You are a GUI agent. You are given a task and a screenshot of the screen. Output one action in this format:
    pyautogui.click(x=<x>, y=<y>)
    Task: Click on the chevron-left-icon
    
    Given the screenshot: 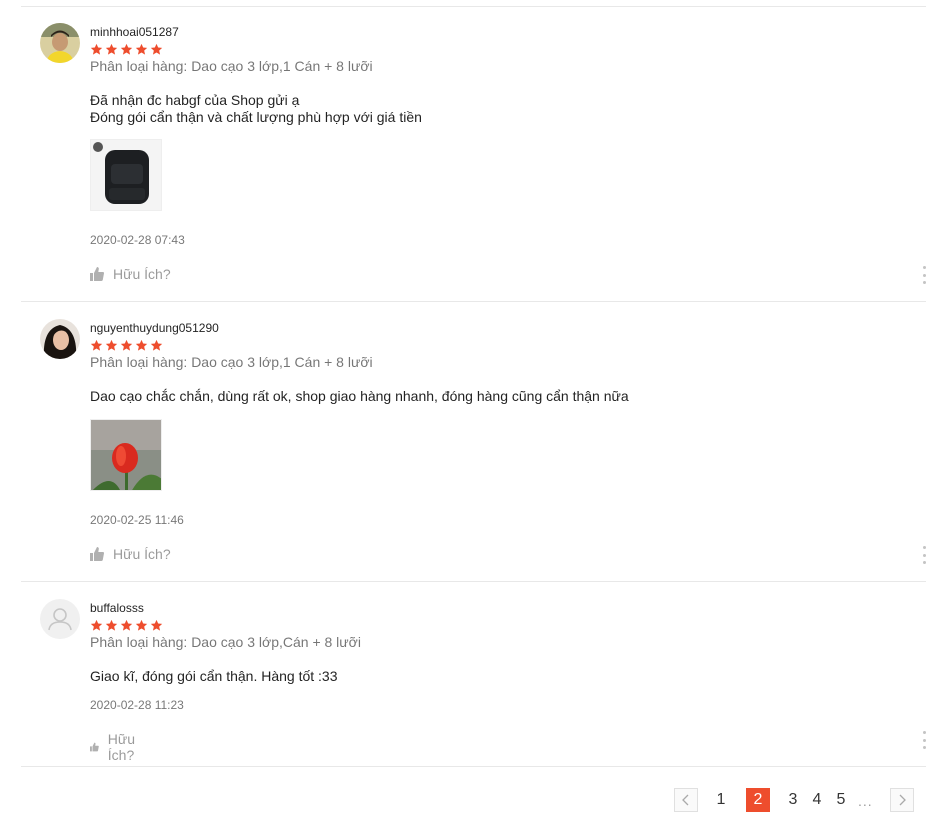 What is the action you would take?
    pyautogui.click(x=685, y=800)
    